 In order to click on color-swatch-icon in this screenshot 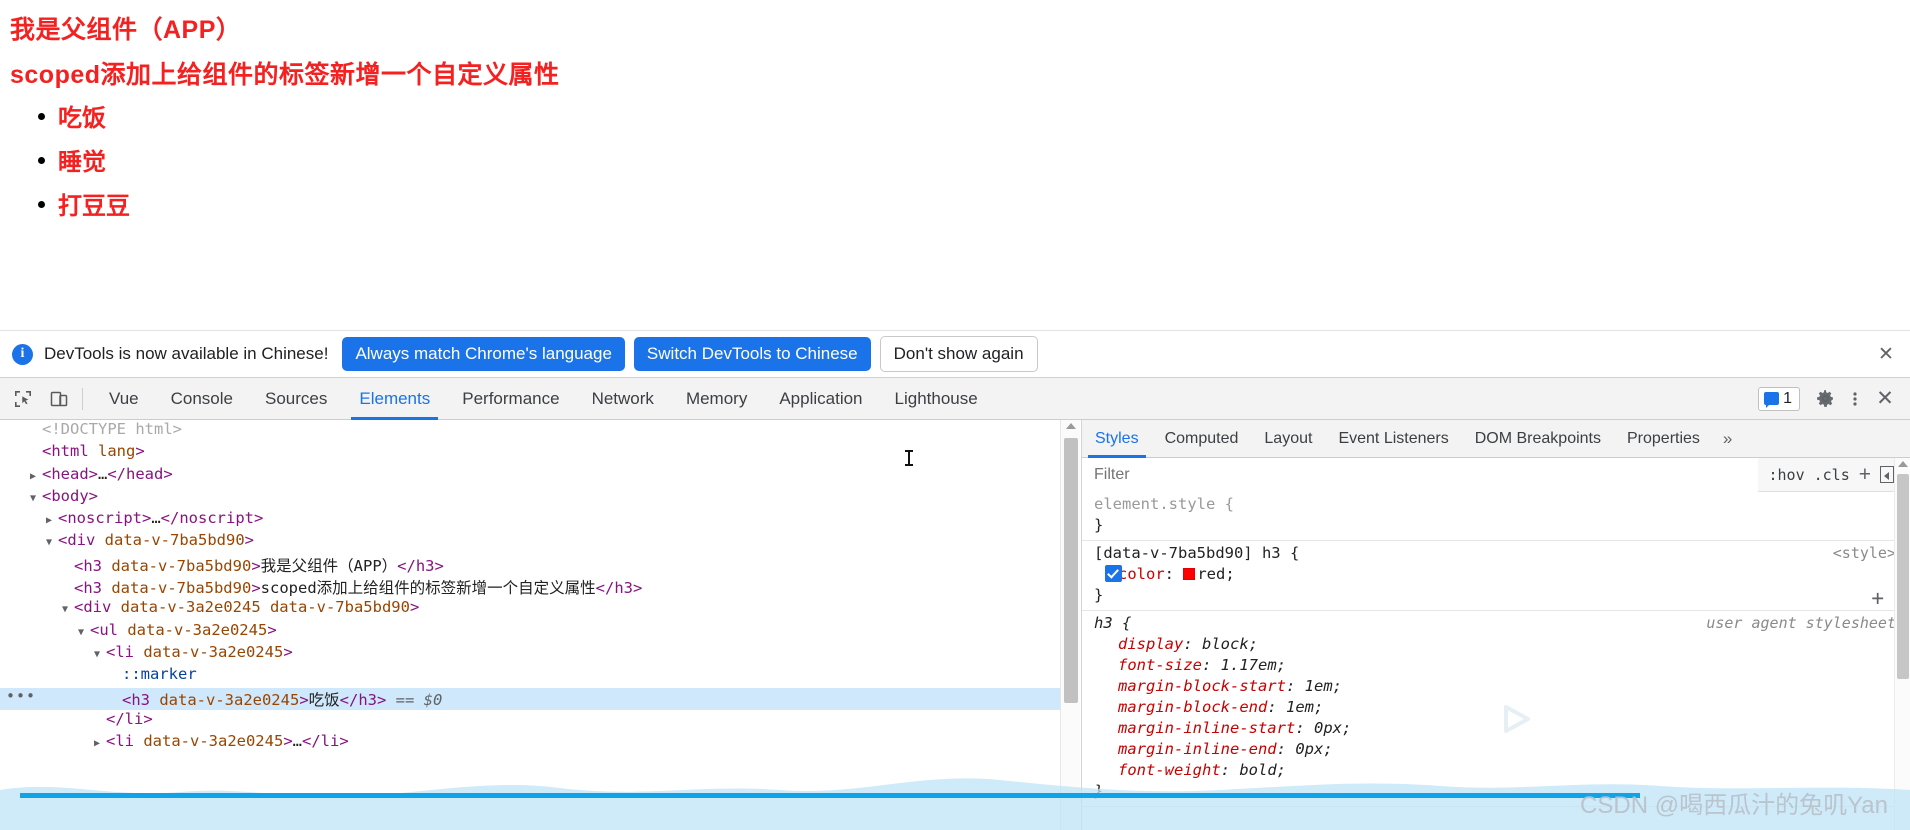, I will do `click(1189, 574)`.